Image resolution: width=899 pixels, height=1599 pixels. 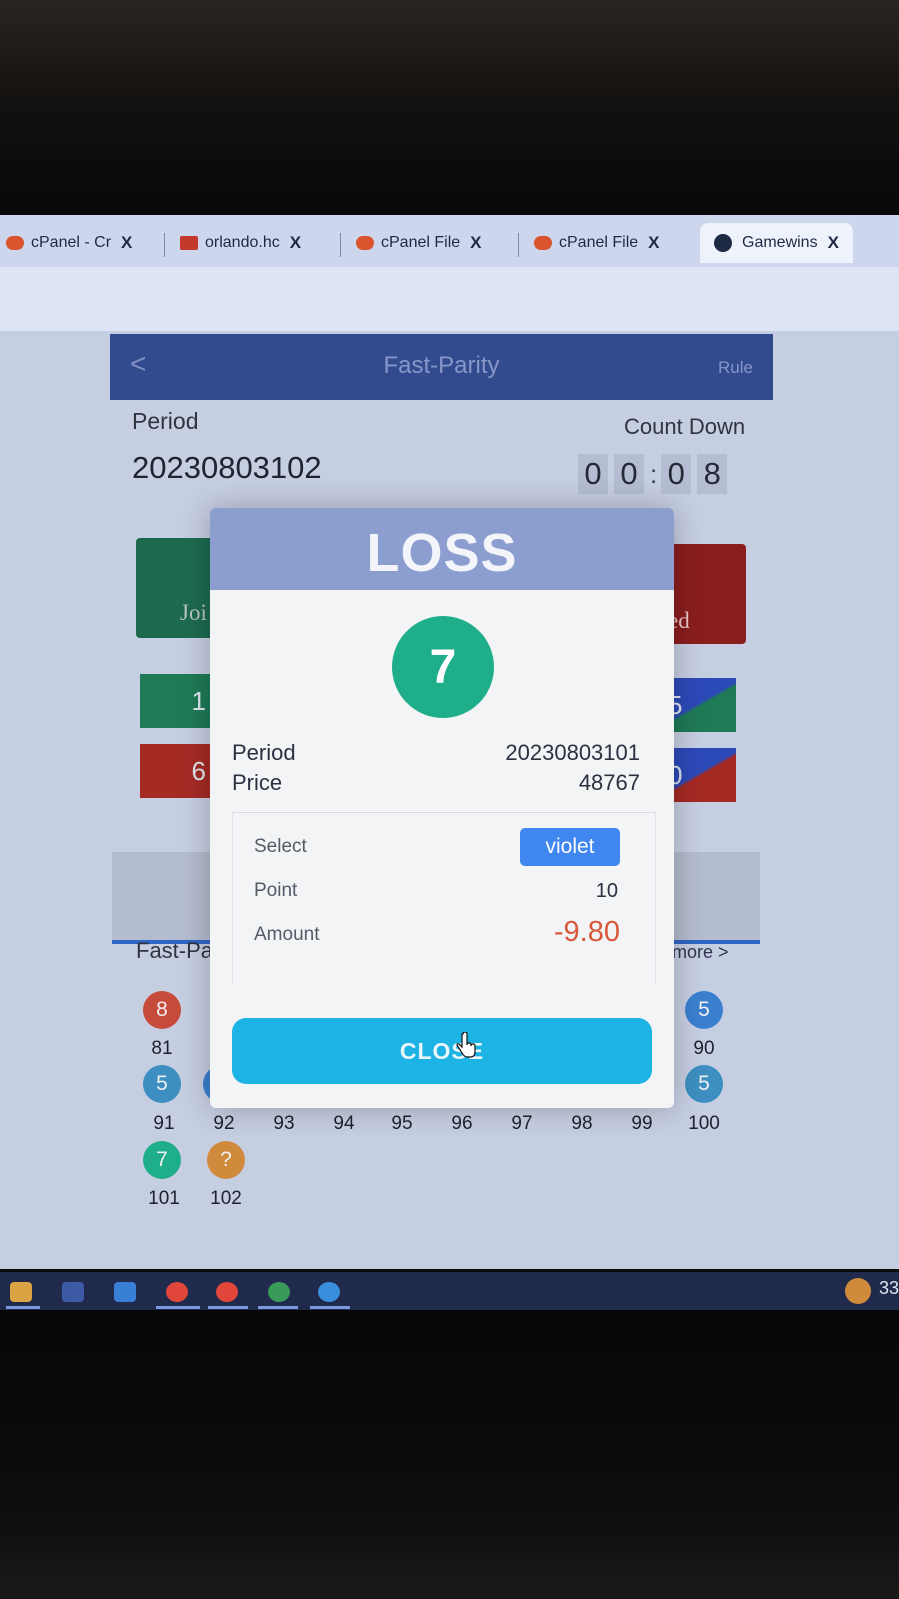 What do you see at coordinates (276, 890) in the screenshot?
I see `point-label: Point` at bounding box center [276, 890].